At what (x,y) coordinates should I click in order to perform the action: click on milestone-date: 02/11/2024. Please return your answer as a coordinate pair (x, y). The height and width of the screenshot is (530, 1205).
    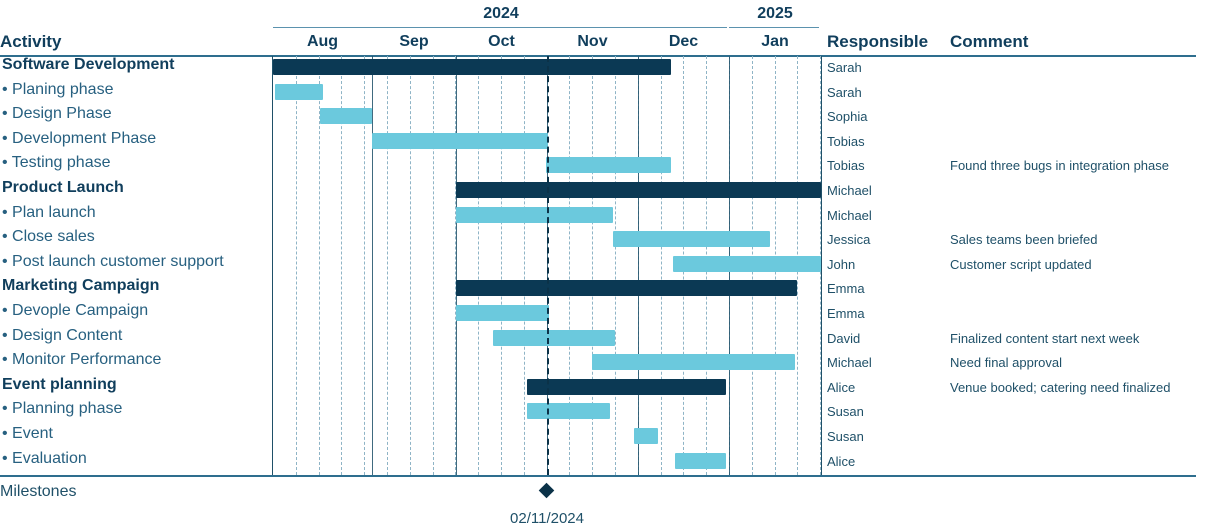
    Looking at the image, I should click on (547, 518).